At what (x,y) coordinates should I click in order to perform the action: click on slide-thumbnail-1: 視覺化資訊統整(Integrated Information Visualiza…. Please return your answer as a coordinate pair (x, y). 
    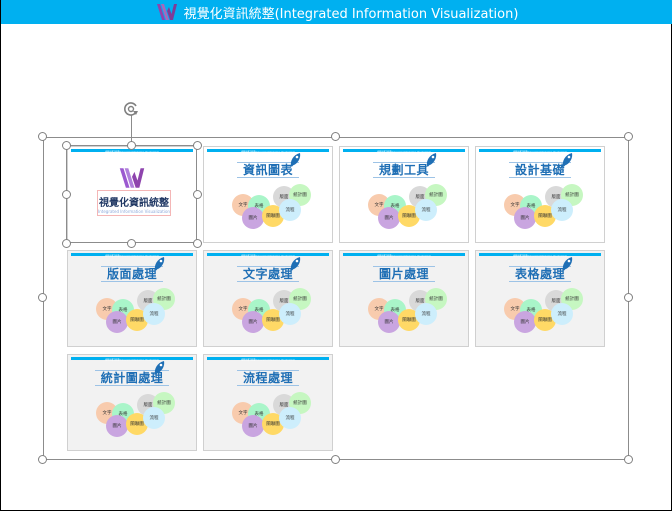
    Looking at the image, I should click on (132, 194).